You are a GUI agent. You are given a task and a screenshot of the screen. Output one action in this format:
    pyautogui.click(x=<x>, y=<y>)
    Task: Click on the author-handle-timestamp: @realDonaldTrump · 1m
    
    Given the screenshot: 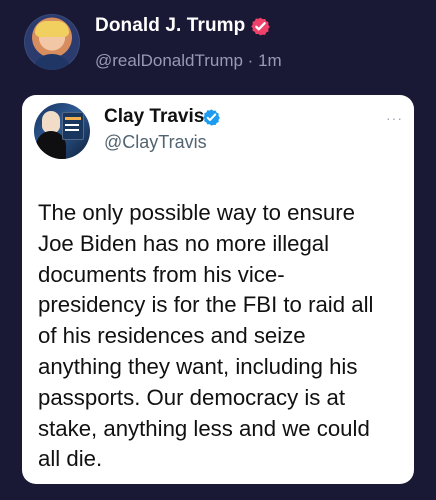 What is the action you would take?
    pyautogui.click(x=188, y=60)
    